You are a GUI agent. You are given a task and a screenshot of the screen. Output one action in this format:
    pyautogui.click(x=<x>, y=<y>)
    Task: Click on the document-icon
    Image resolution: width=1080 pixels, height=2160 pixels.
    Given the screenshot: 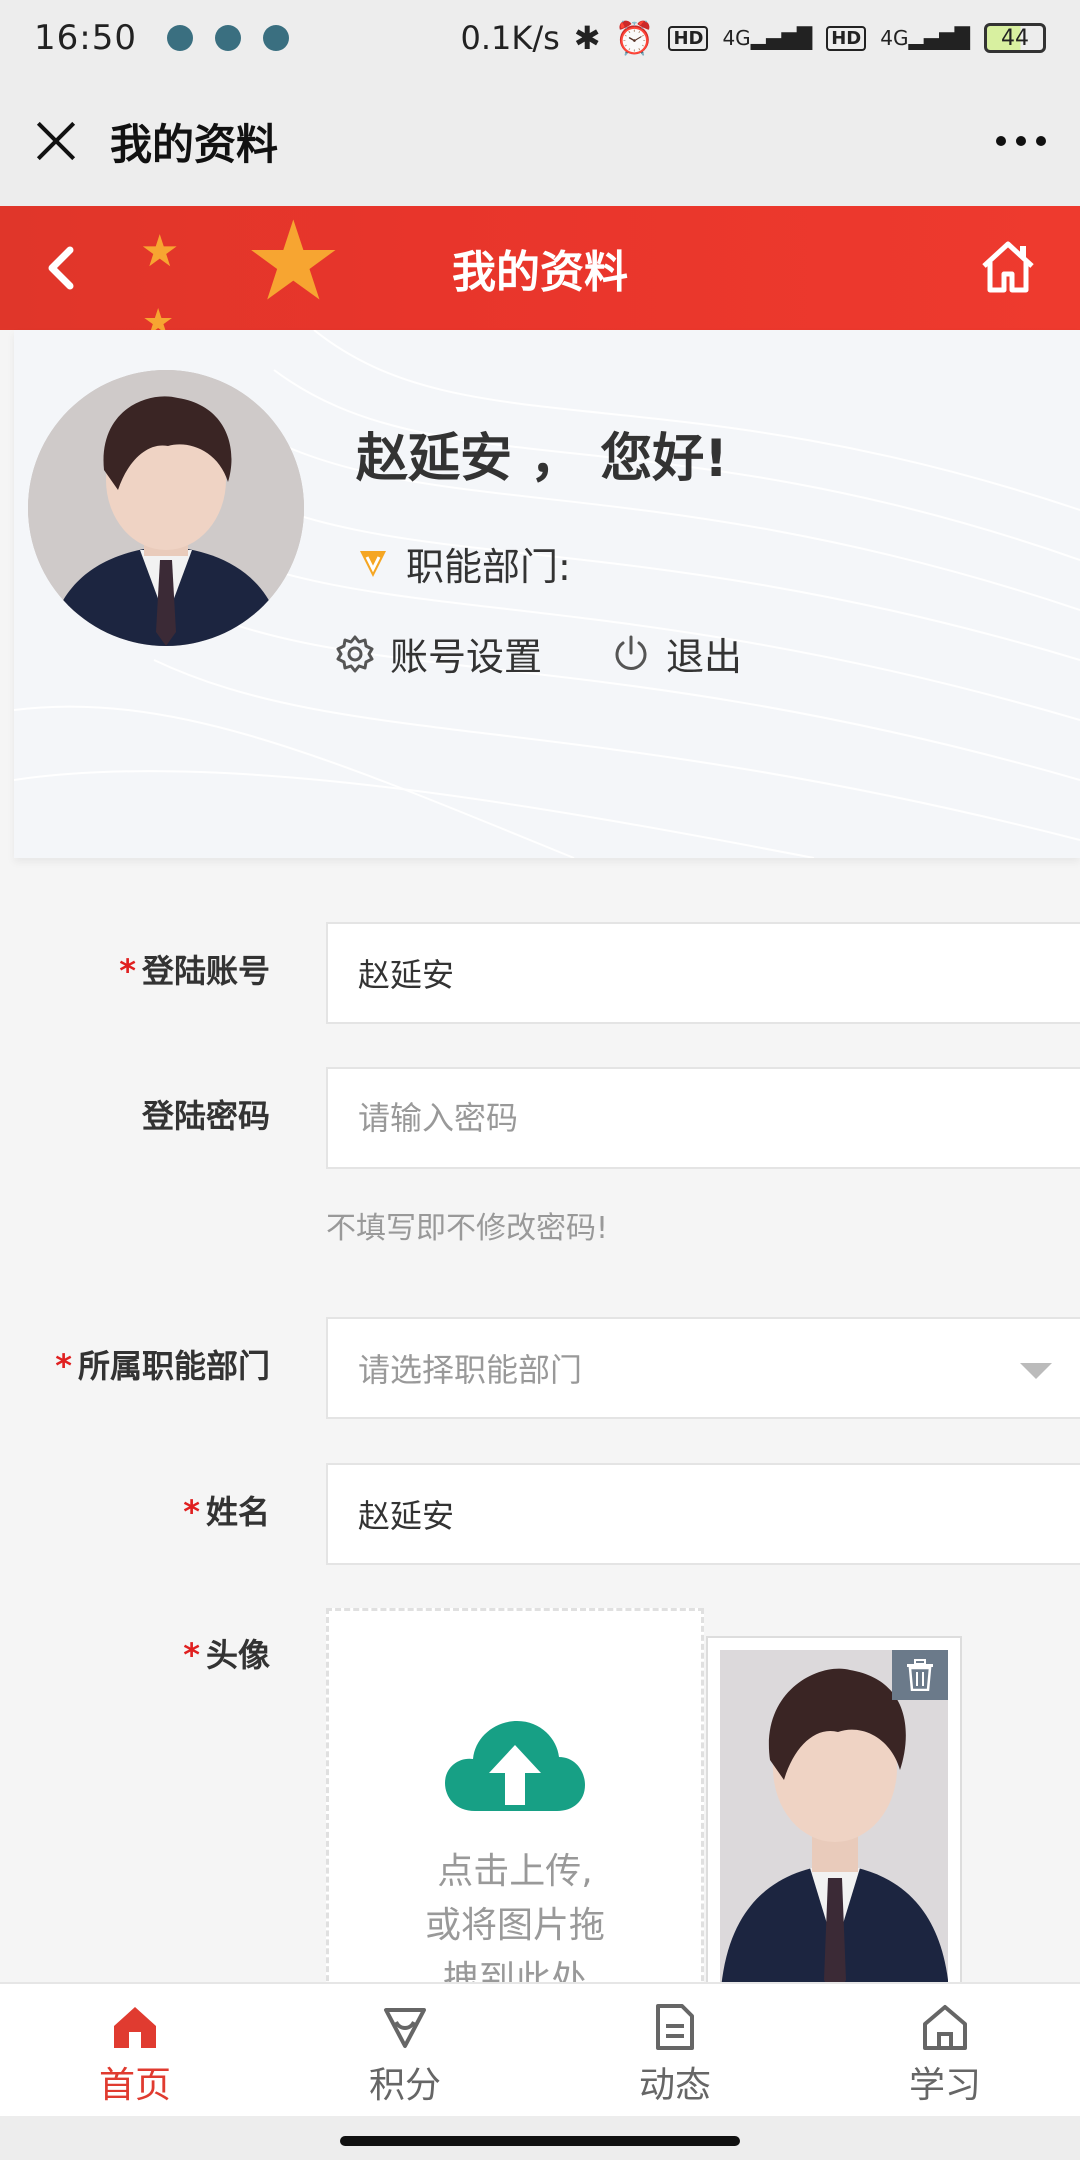 What is the action you would take?
    pyautogui.click(x=675, y=2027)
    